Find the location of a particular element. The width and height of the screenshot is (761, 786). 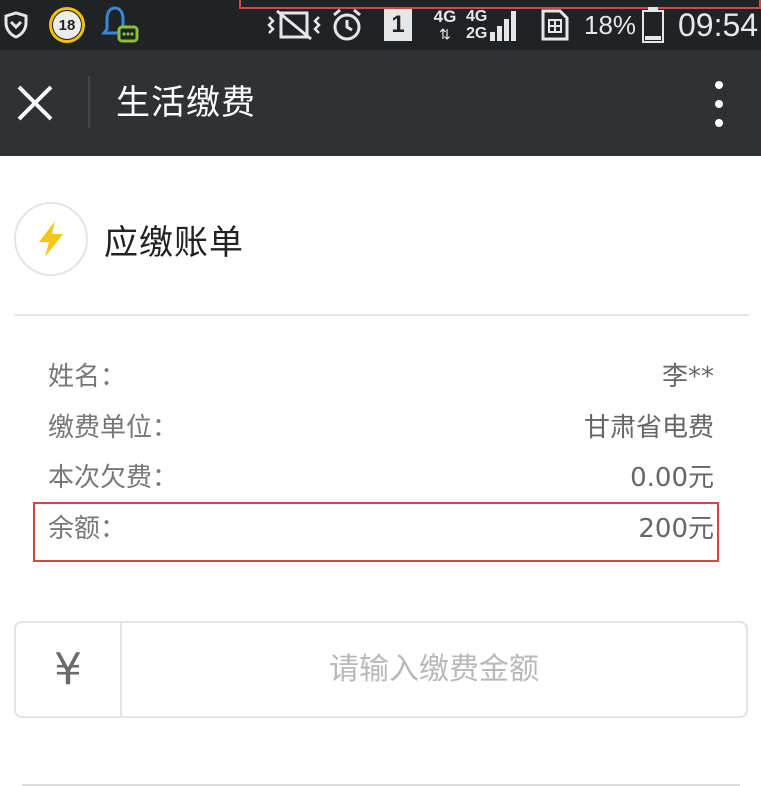

bill-header: 应缴账单 is located at coordinates (129, 239).